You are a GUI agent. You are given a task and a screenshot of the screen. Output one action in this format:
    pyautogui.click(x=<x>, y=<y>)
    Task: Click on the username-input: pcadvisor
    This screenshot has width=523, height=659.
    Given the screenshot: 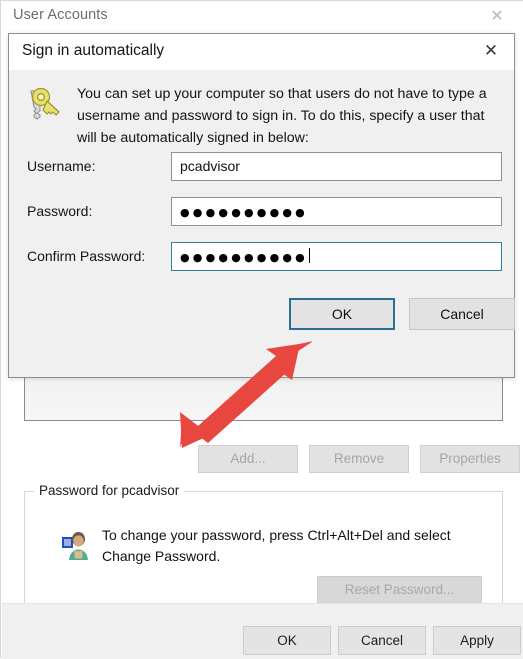 What is the action you would take?
    pyautogui.click(x=336, y=166)
    